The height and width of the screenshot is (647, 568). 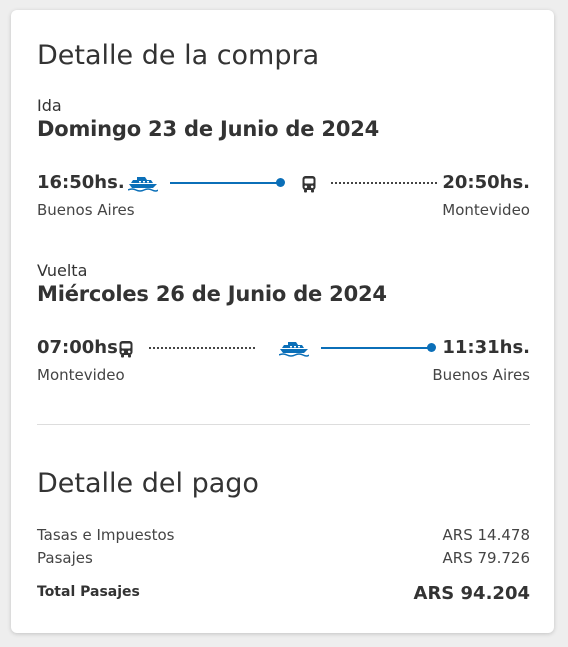 I want to click on outbound-departure-time: 16:50hs., so click(x=81, y=182).